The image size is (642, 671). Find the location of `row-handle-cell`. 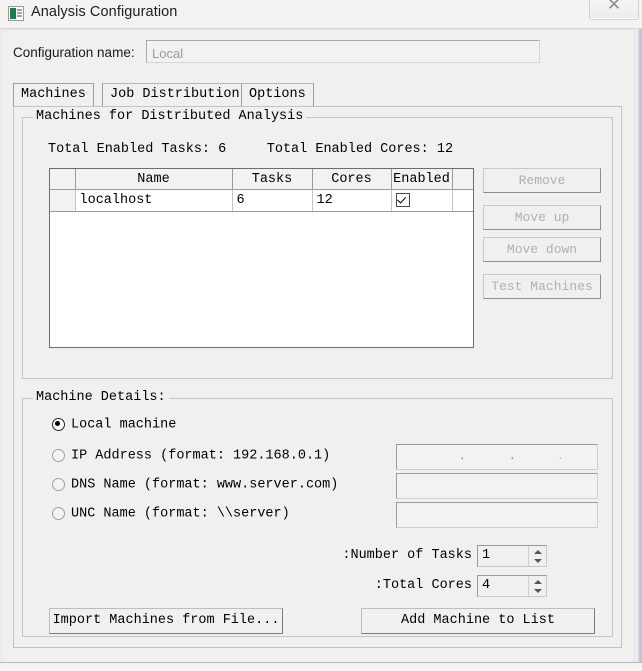

row-handle-cell is located at coordinates (63, 200).